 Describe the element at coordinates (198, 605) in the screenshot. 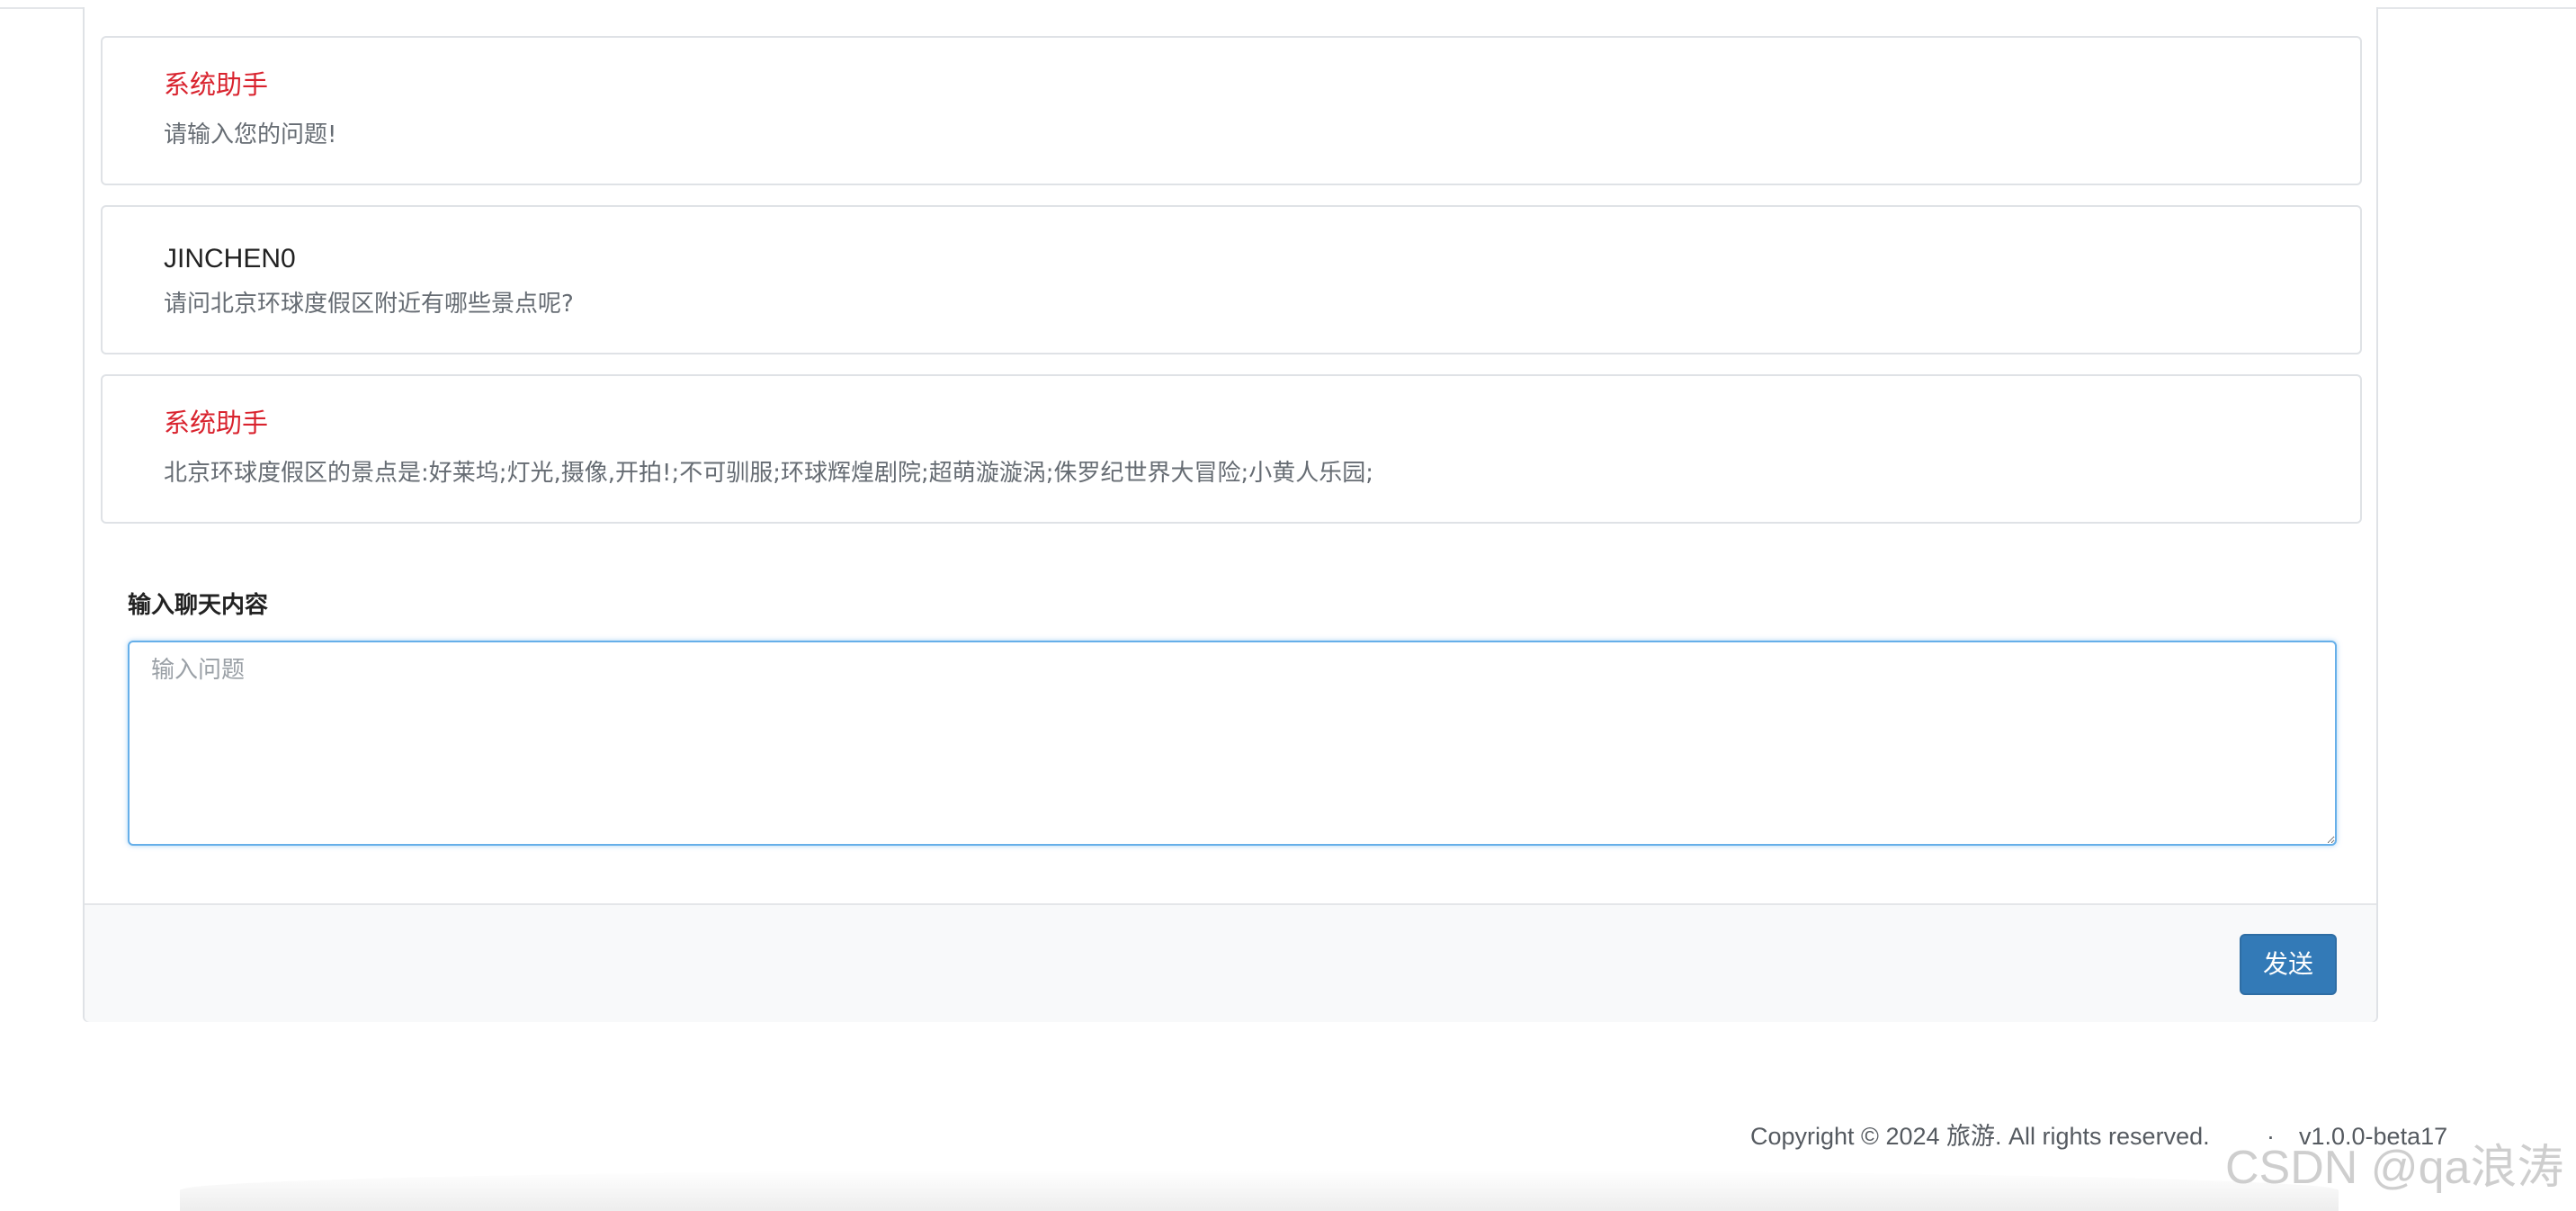

I see `chat-input-label: 输入聊天内容` at that location.